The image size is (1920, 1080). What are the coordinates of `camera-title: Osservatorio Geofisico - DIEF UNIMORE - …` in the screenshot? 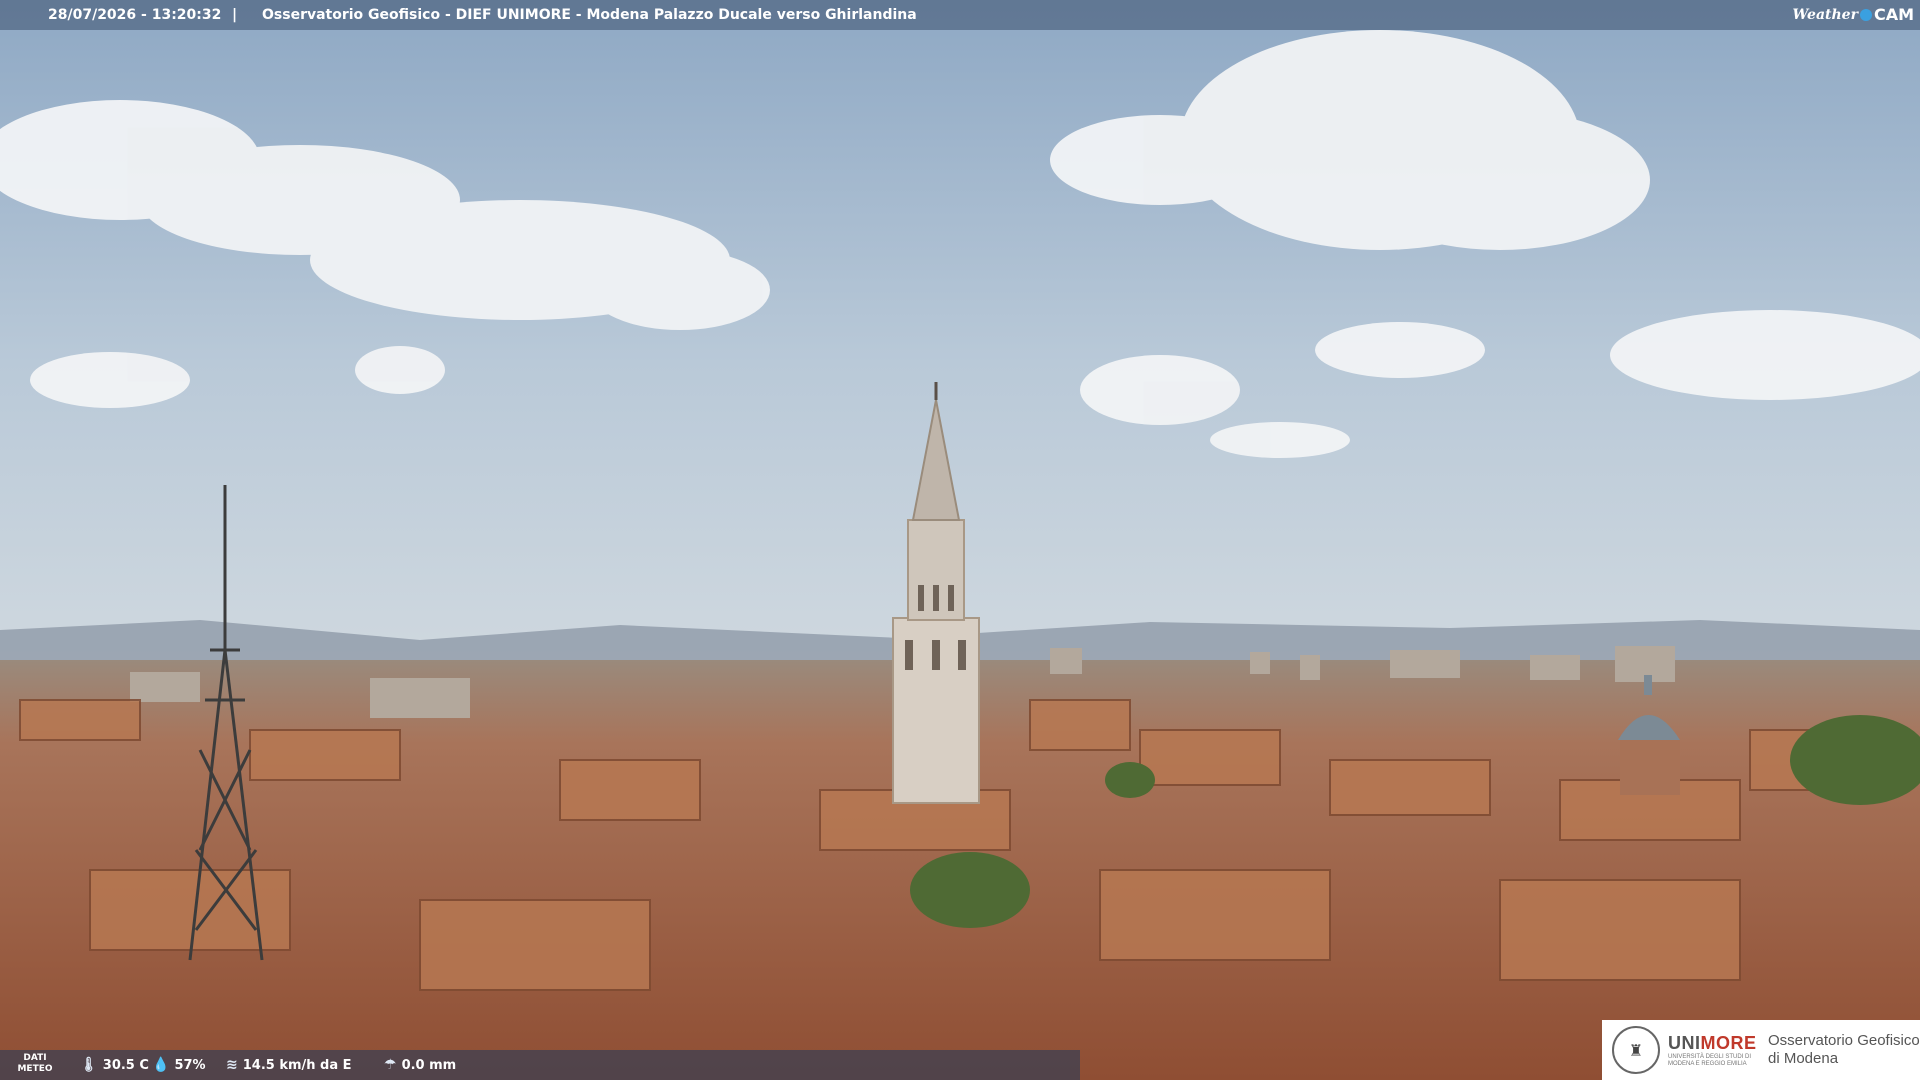 It's located at (589, 15).